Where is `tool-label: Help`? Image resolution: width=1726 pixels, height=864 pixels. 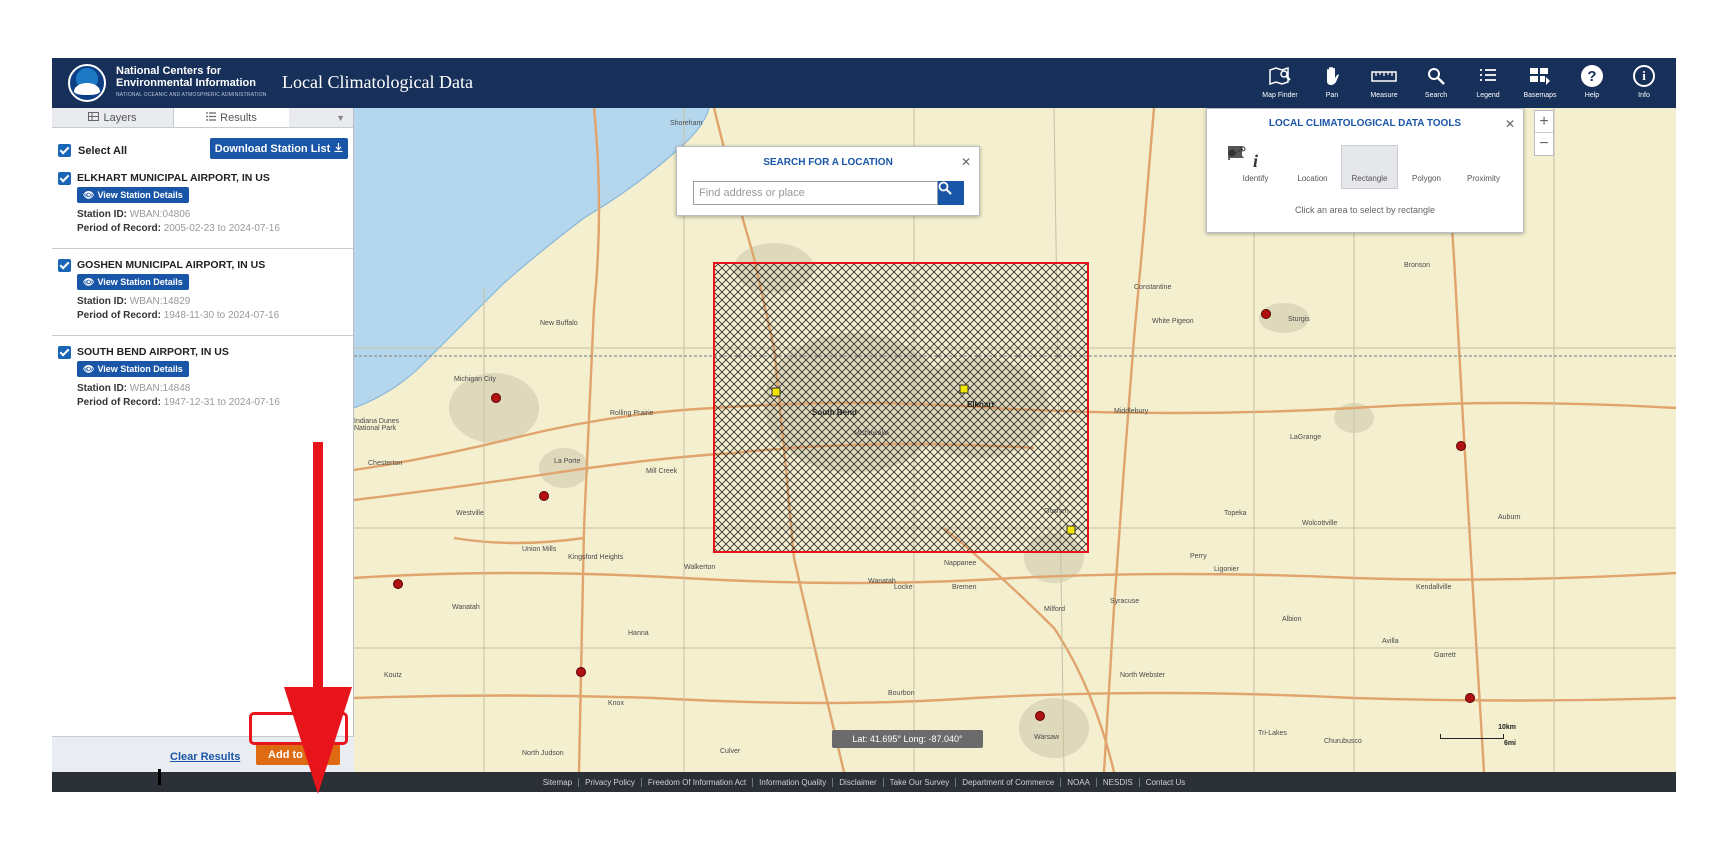 tool-label: Help is located at coordinates (1592, 95).